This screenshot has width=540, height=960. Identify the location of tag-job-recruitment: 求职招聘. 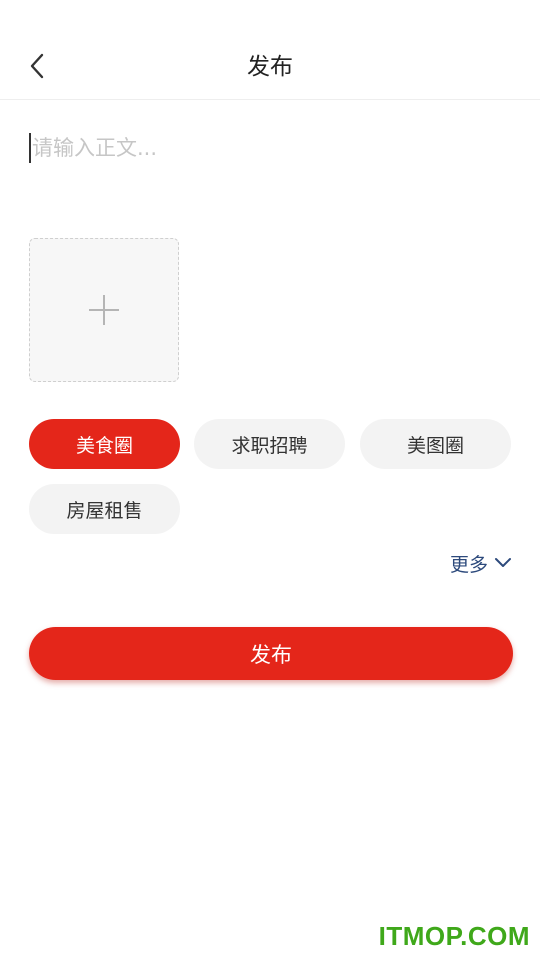
(269, 444).